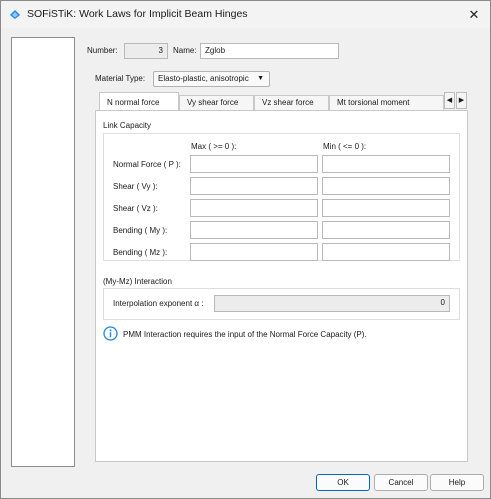  What do you see at coordinates (158, 303) in the screenshot?
I see `interpolation-exponent-label: Interpolation exponent α :` at bounding box center [158, 303].